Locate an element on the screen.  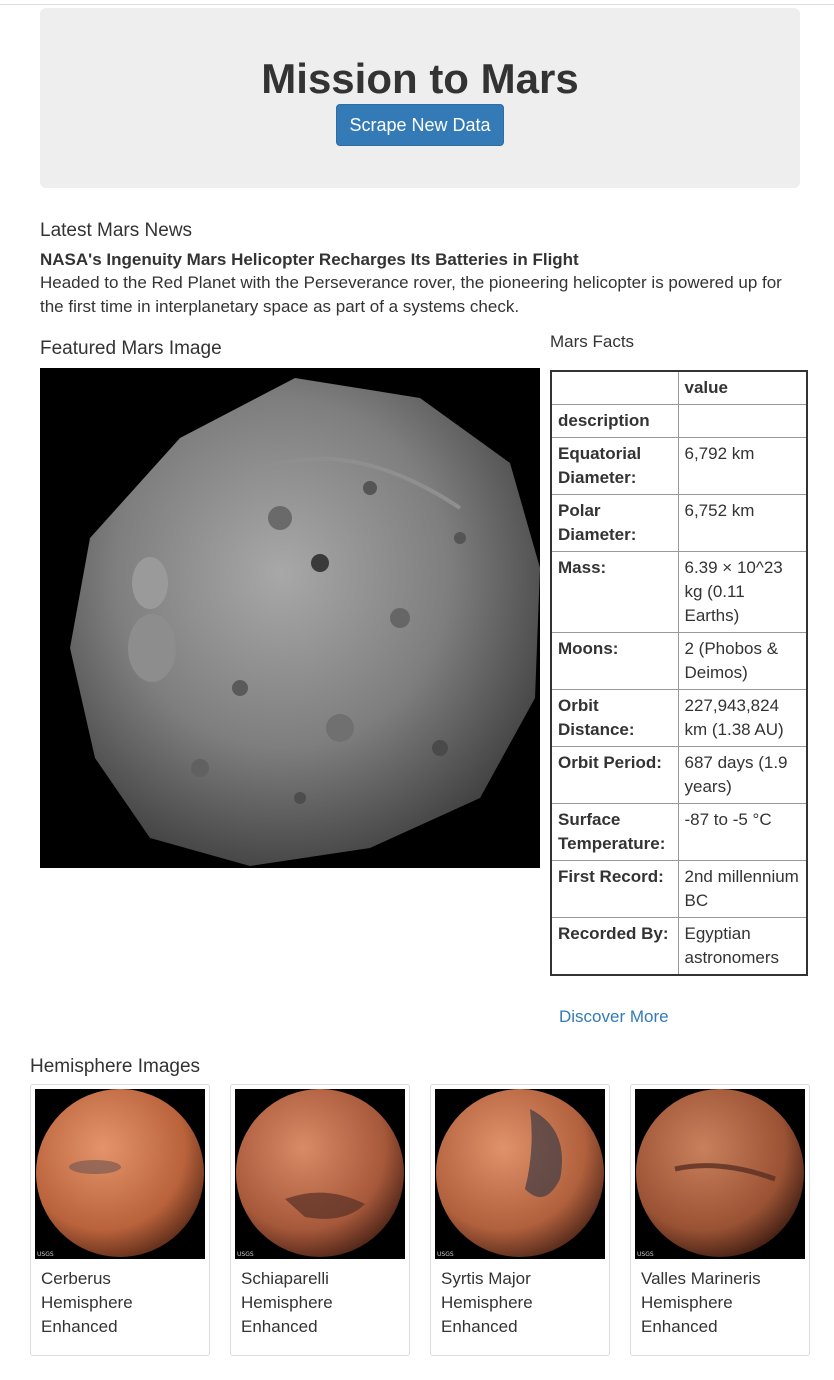
hemisphere-card-cerberus: USGS Cerberus Hemisphere Enhanced is located at coordinates (120, 1220).